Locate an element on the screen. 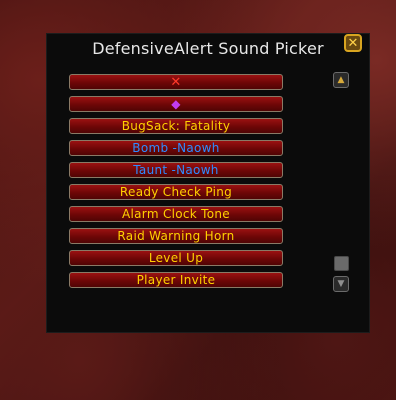 Image resolution: width=396 pixels, height=400 pixels. sound-button-alarm-clock-tone: Alarm Clock Tone is located at coordinates (176, 214).